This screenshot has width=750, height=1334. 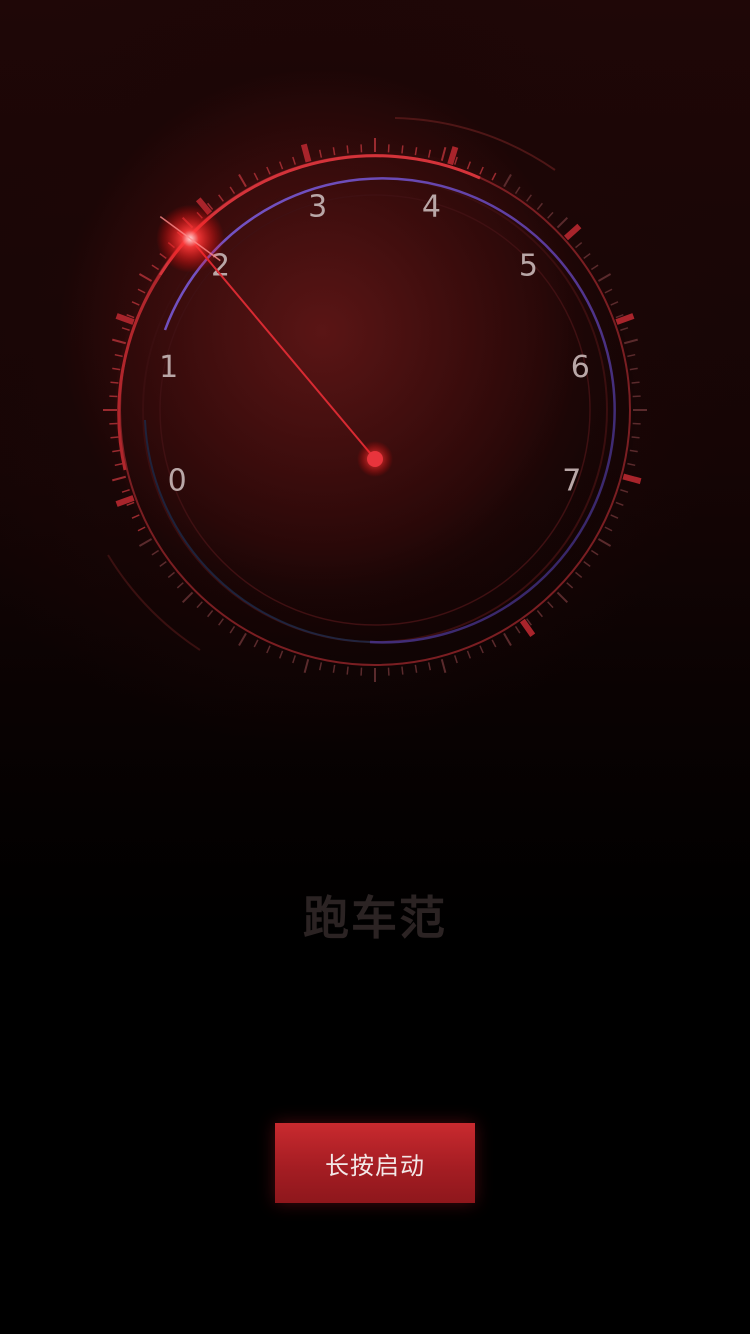 I want to click on gauge-number-0: 0, so click(x=178, y=480).